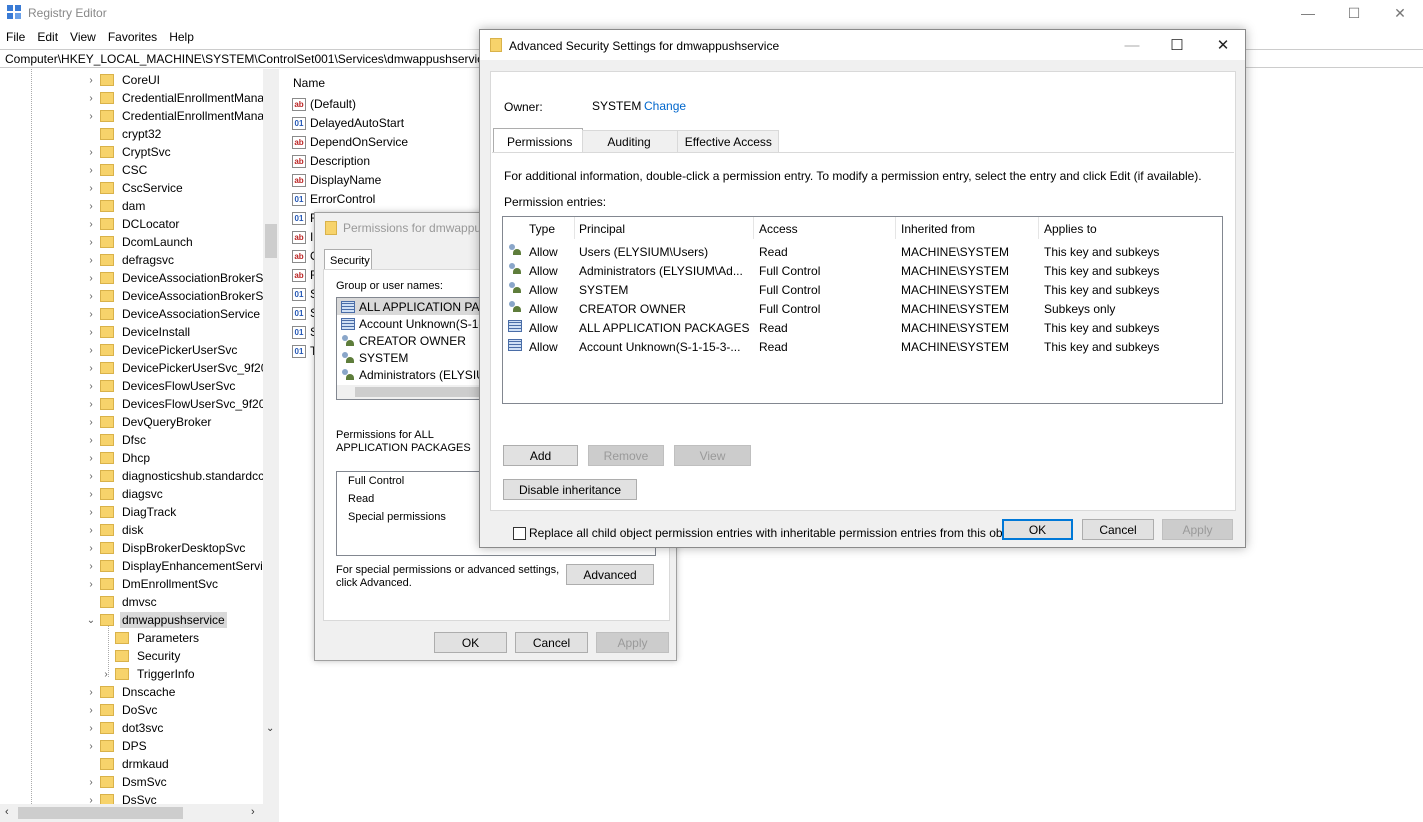 This screenshot has width=1423, height=822. Describe the element at coordinates (253, 812) in the screenshot. I see `scroll-right-icon: ›` at that location.